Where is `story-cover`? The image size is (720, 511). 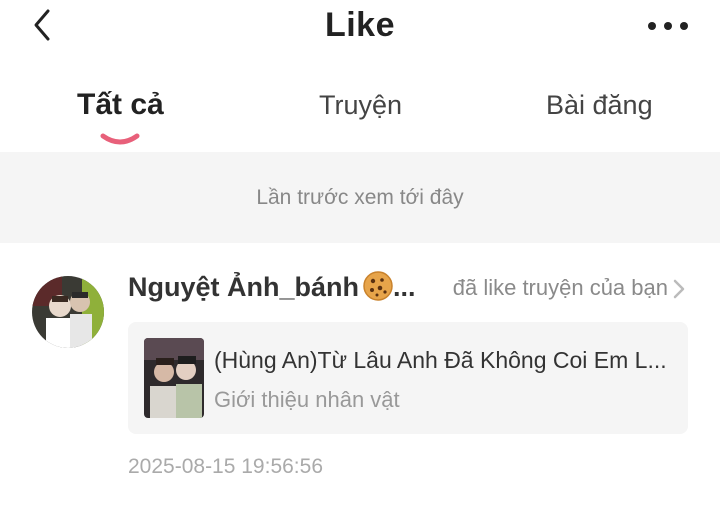 story-cover is located at coordinates (174, 378).